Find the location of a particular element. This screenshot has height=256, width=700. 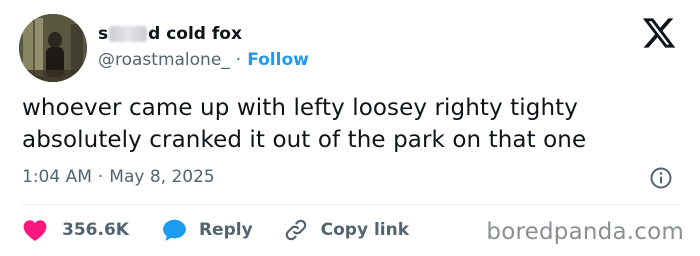

redacted-name-blur is located at coordinates (128, 34).